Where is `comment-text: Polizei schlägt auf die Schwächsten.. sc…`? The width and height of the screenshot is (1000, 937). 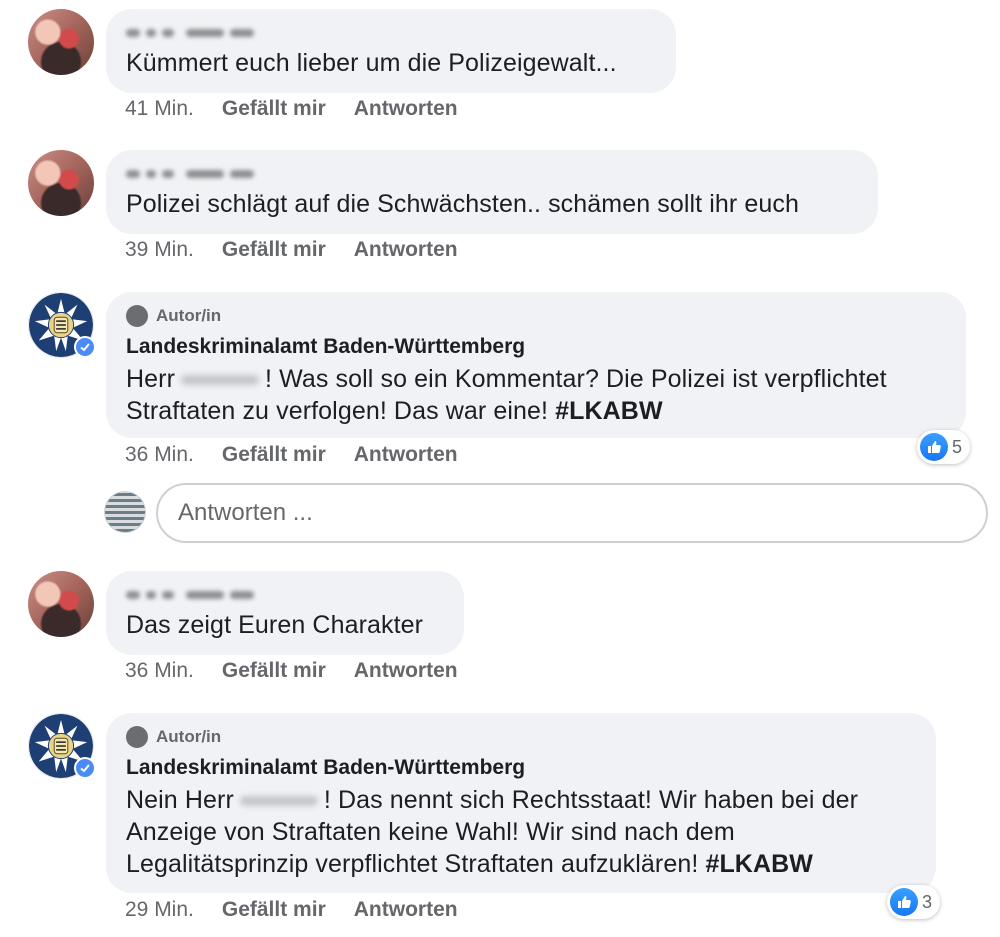
comment-text: Polizei schlägt auf die Schwächsten.. sc… is located at coordinates (463, 204).